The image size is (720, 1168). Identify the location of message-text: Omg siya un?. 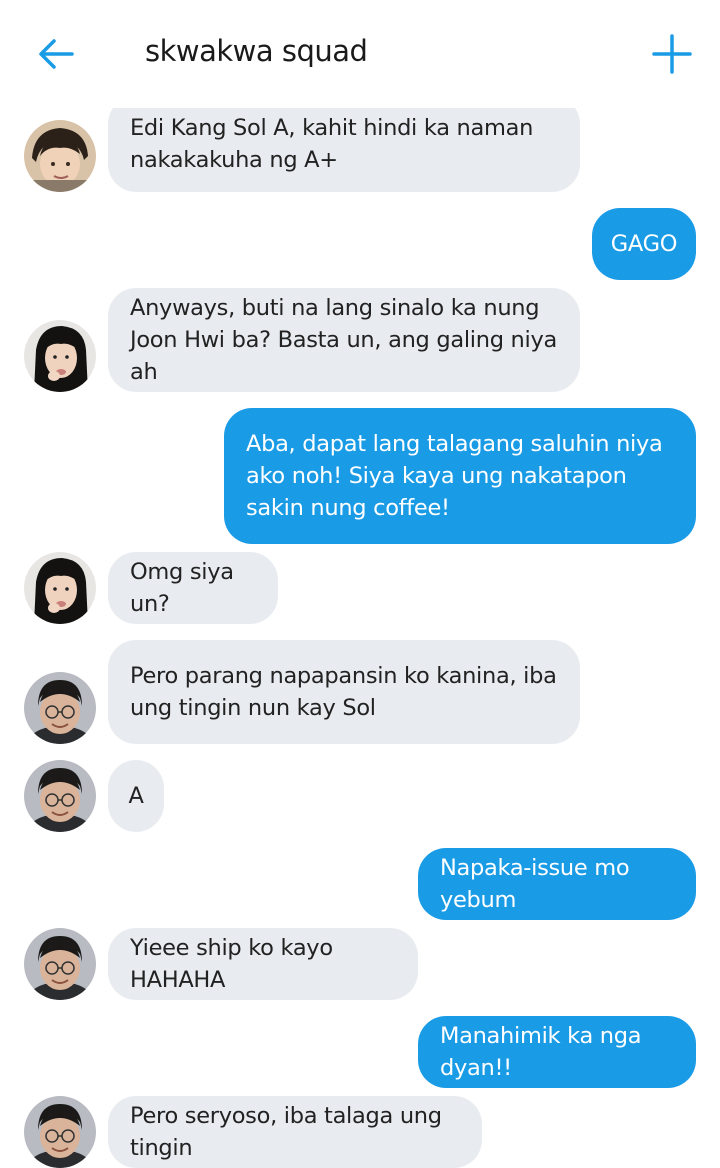
(182, 588).